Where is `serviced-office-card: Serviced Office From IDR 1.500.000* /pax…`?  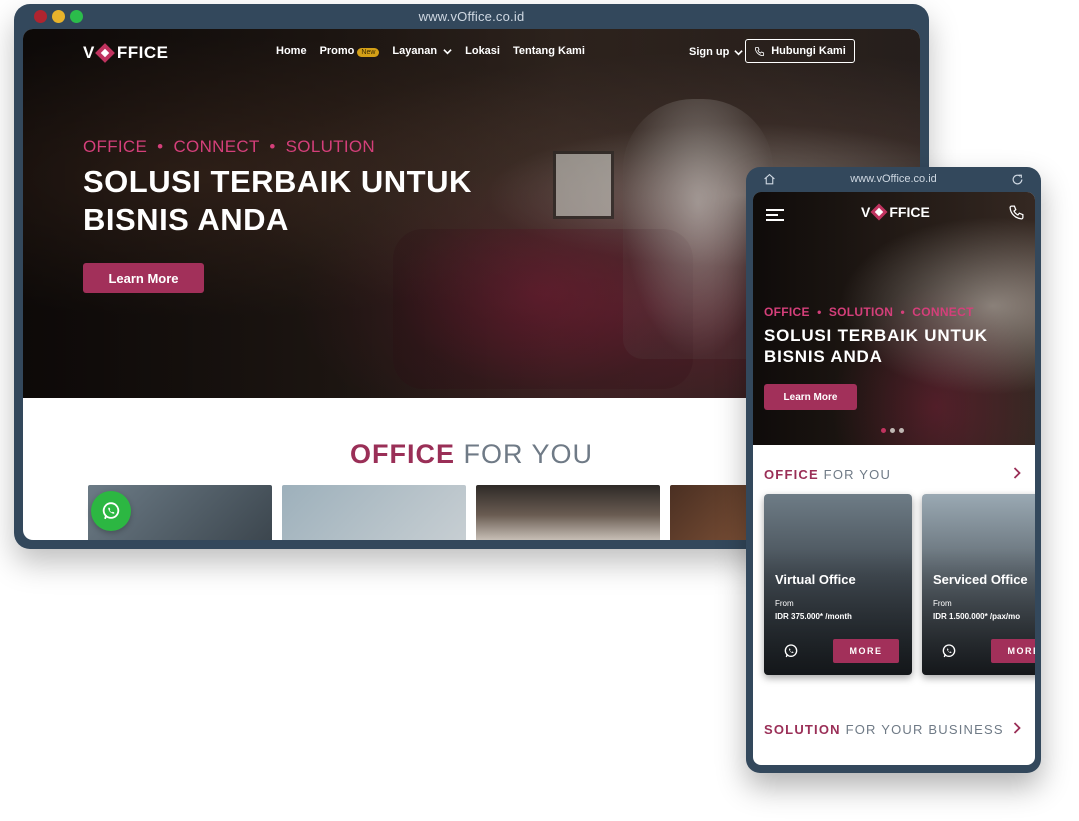
serviced-office-card: Serviced Office From IDR 1.500.000* /pax… is located at coordinates (978, 584).